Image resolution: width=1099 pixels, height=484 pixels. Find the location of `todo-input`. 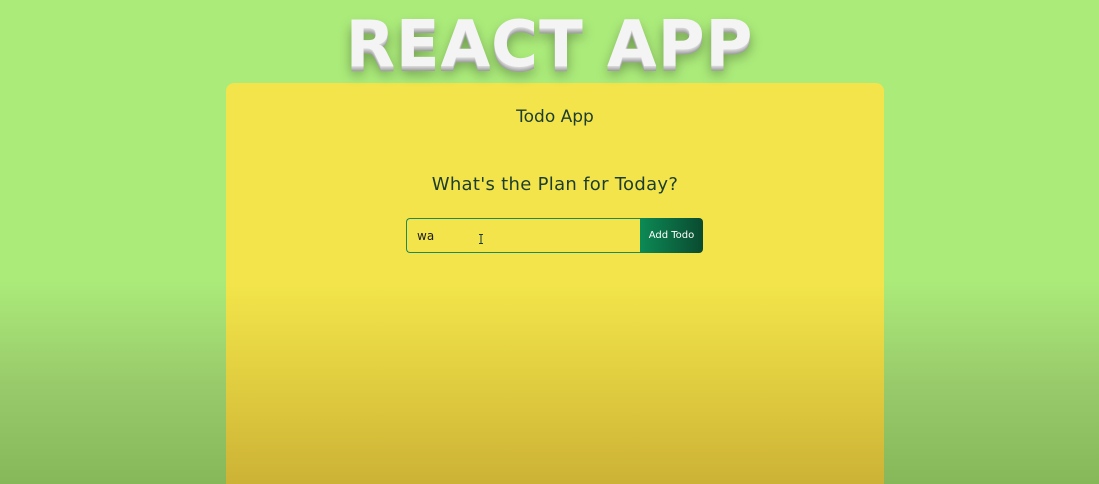

todo-input is located at coordinates (523, 235).